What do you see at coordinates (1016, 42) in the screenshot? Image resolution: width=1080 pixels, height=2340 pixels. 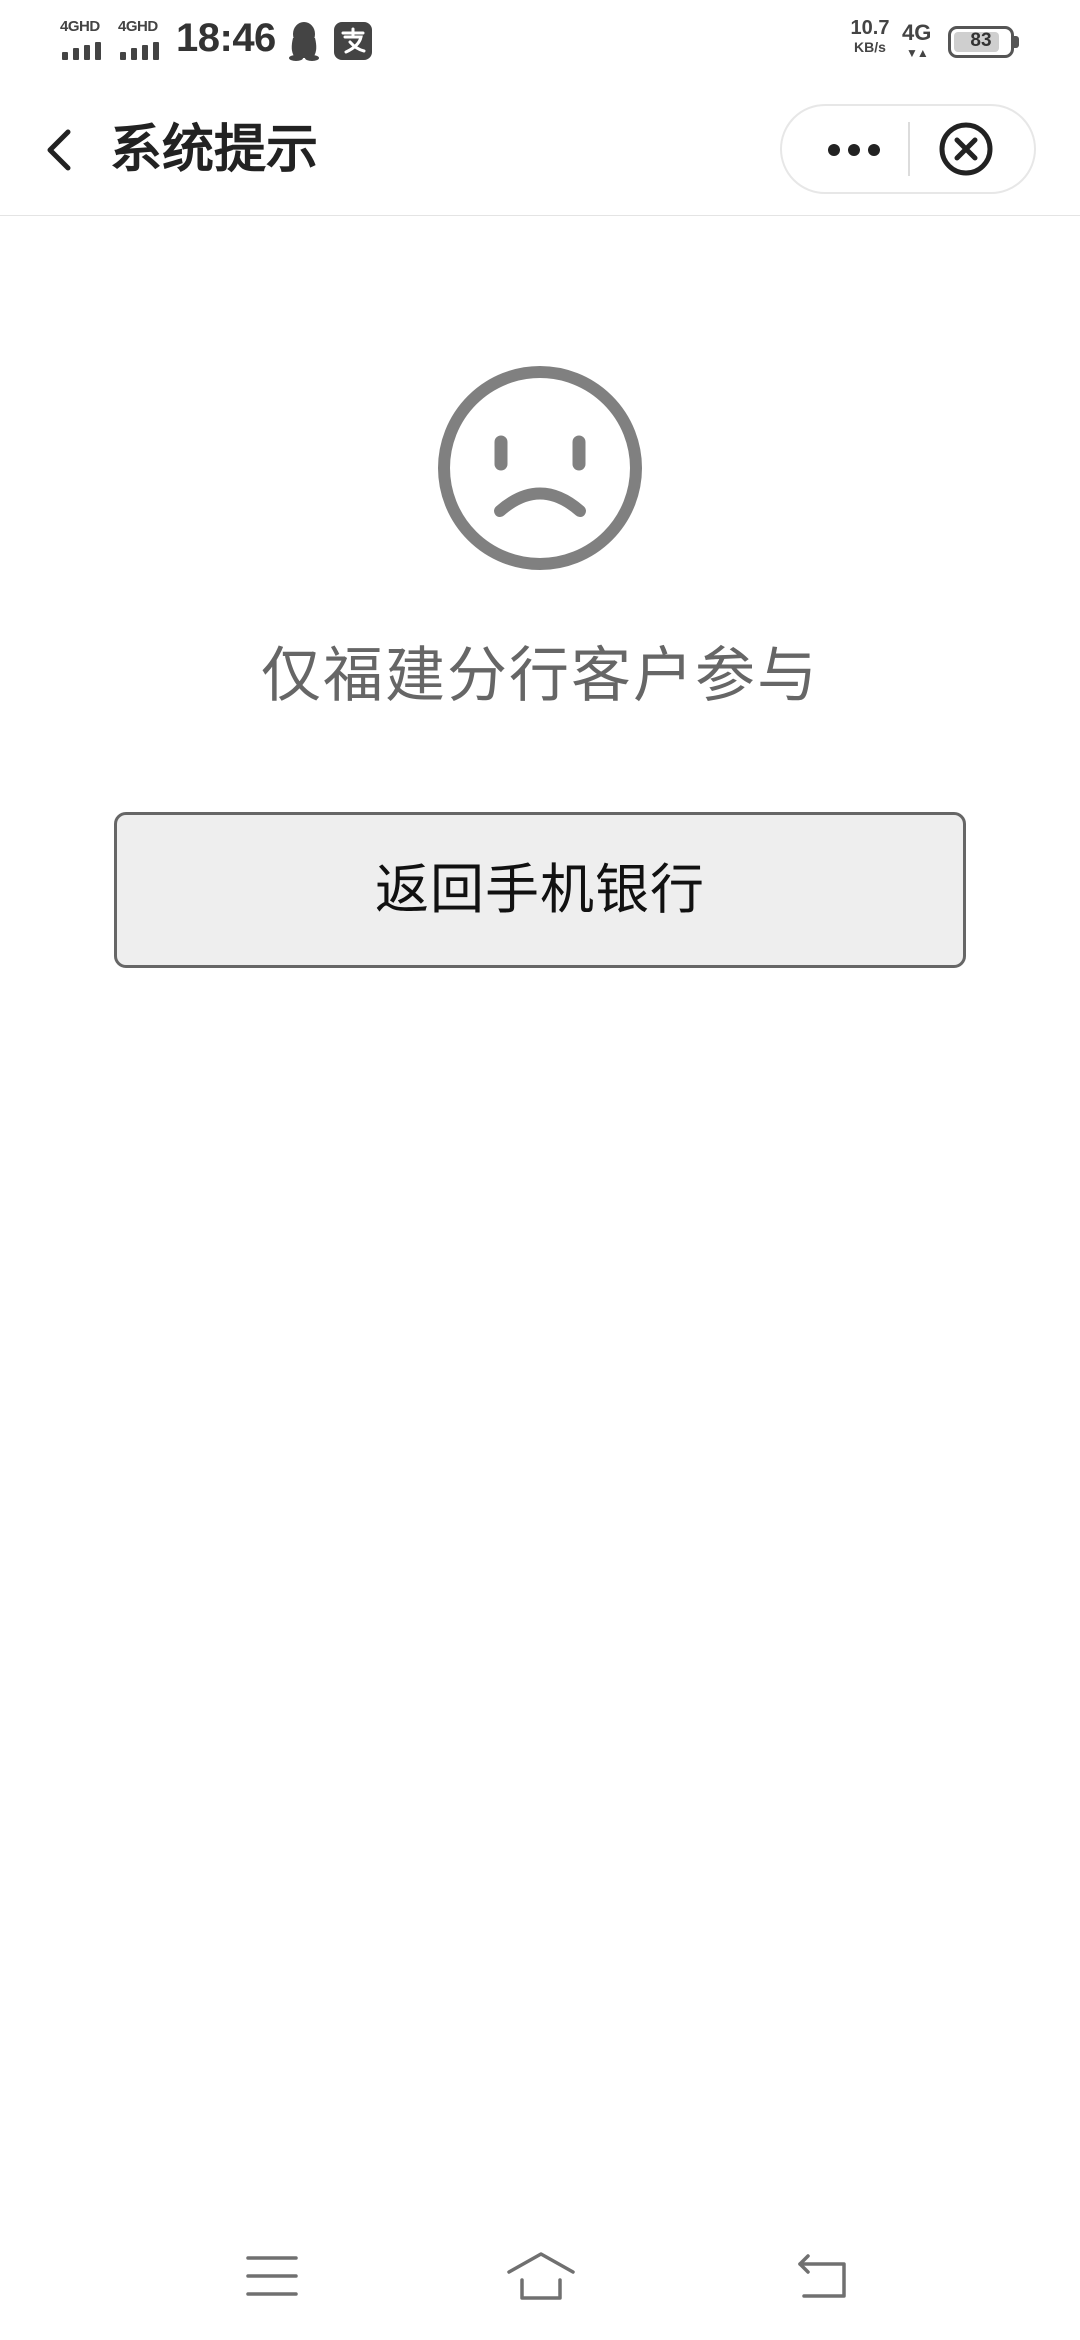 I see `battery-cap` at bounding box center [1016, 42].